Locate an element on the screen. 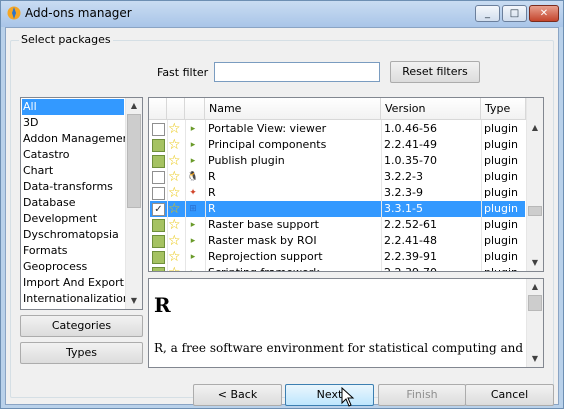 The height and width of the screenshot is (409, 564). table-row: ☆ ▸ Principal components 2.2.41-49 plugin is located at coordinates (337, 145).